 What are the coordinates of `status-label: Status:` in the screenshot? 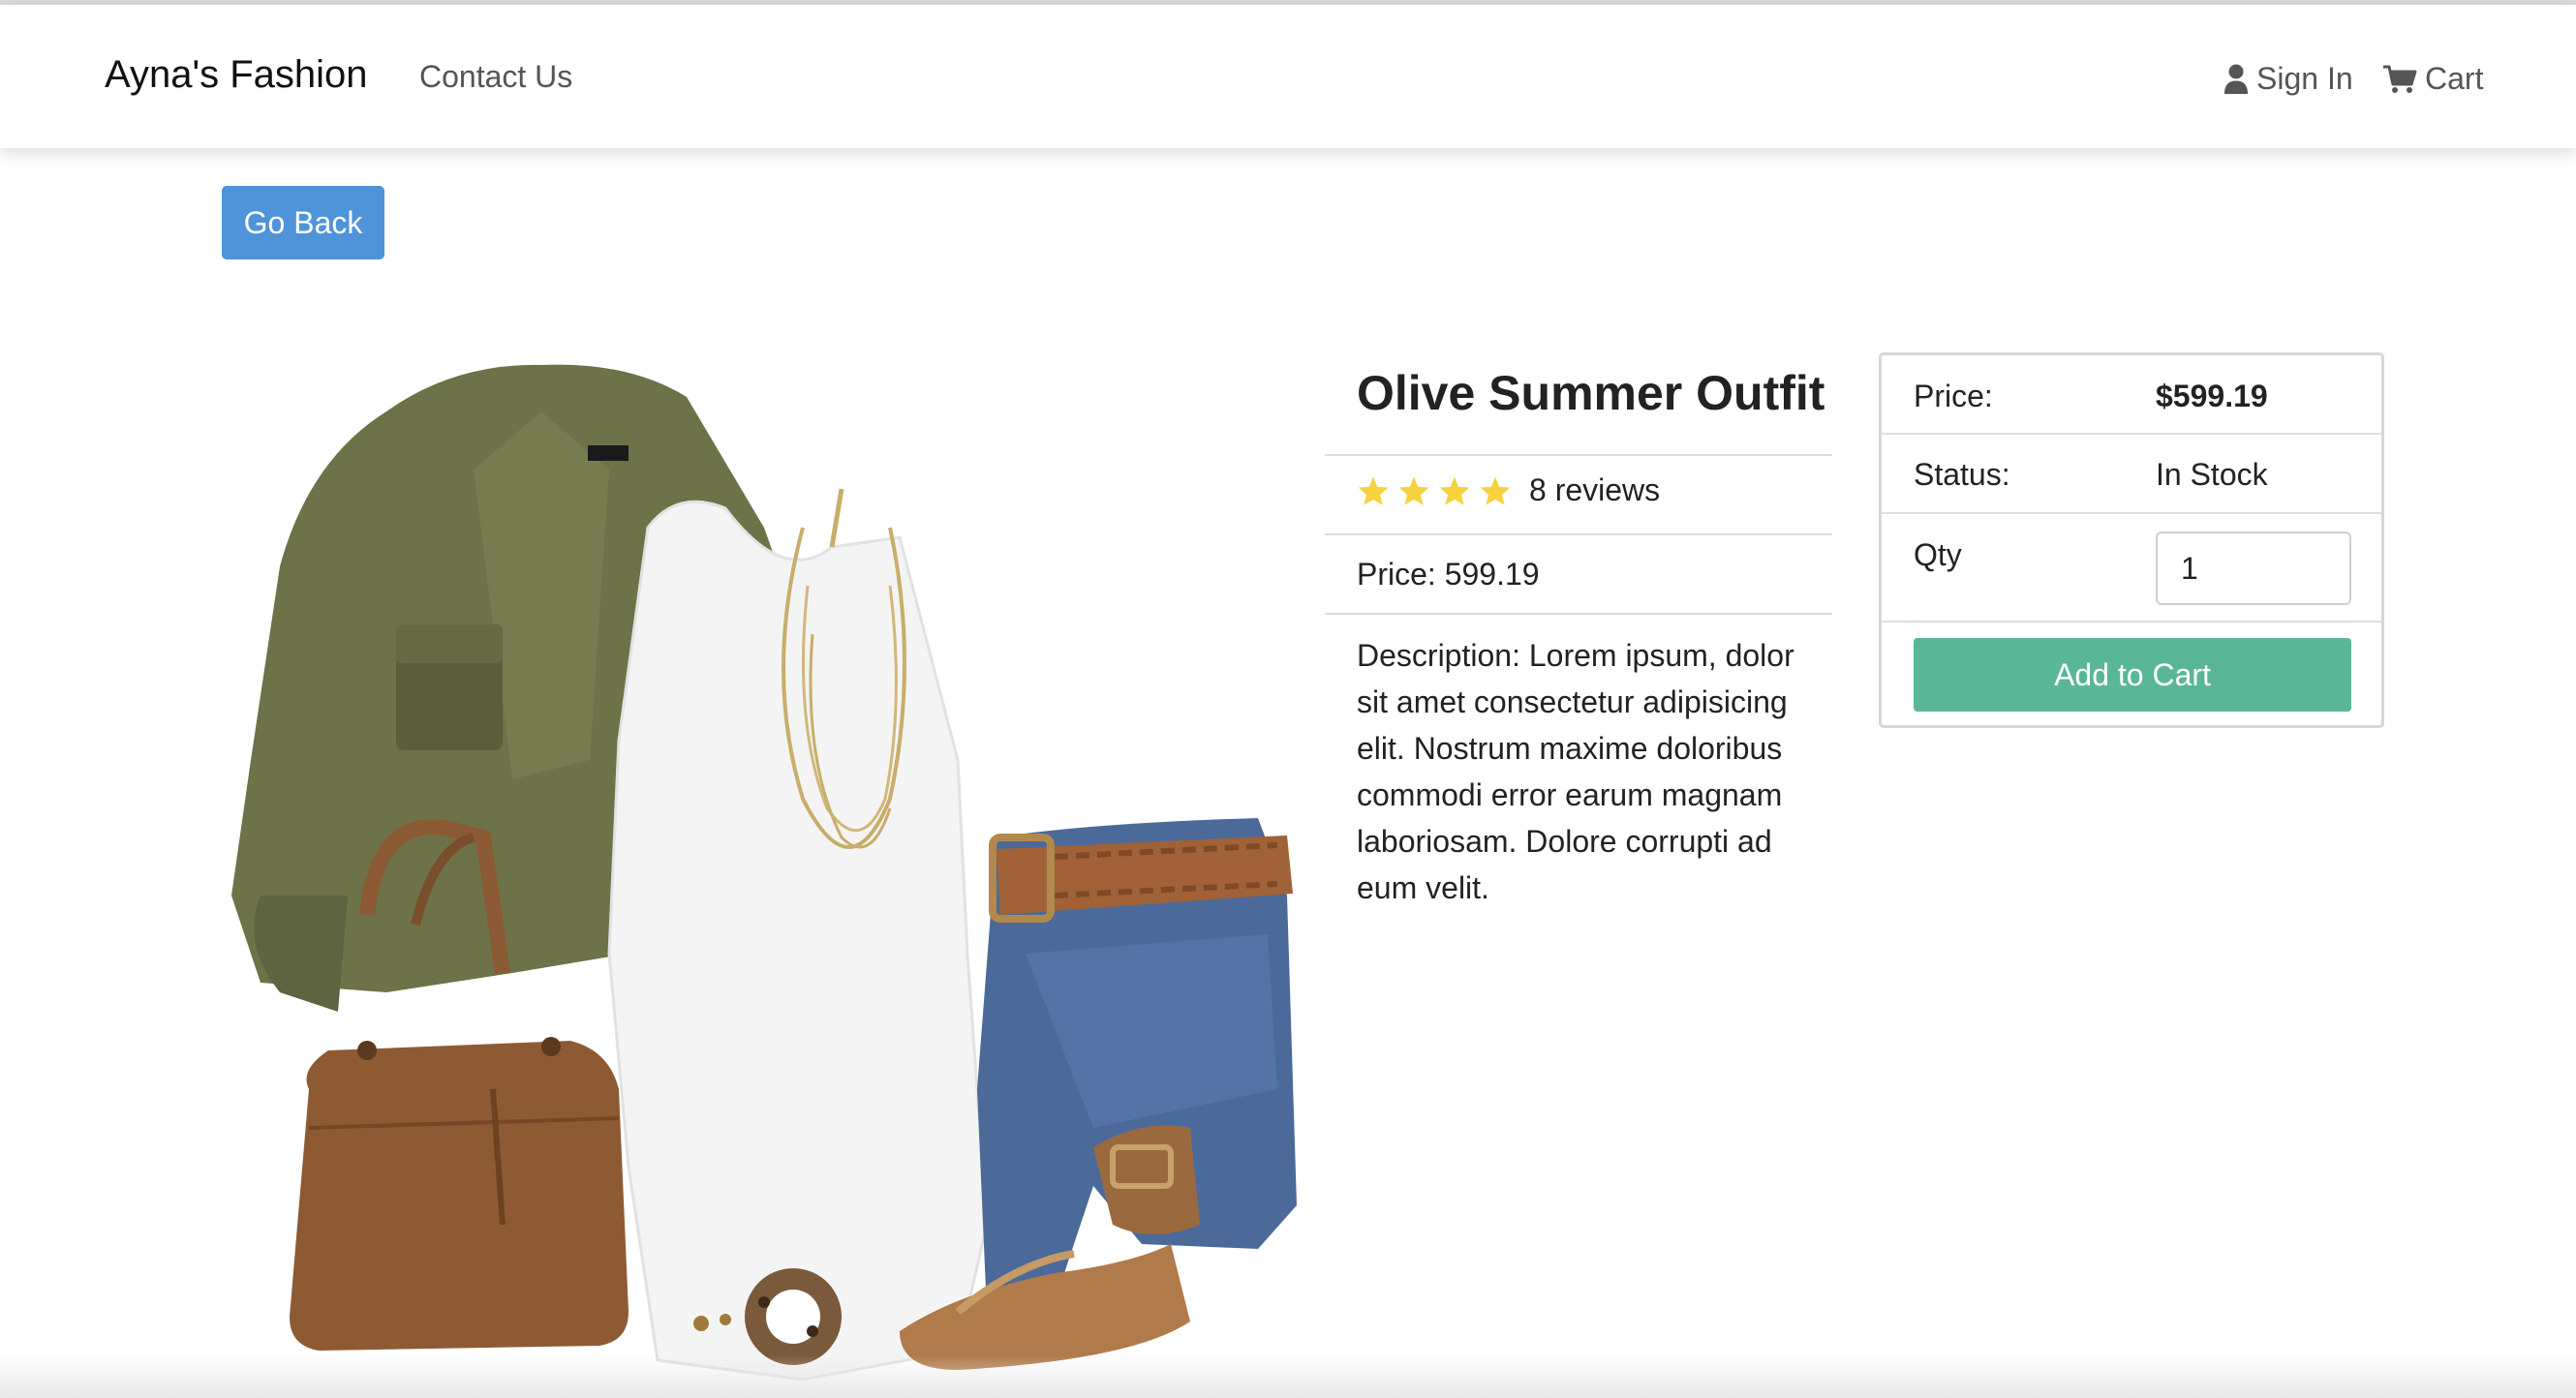 It's located at (1962, 474).